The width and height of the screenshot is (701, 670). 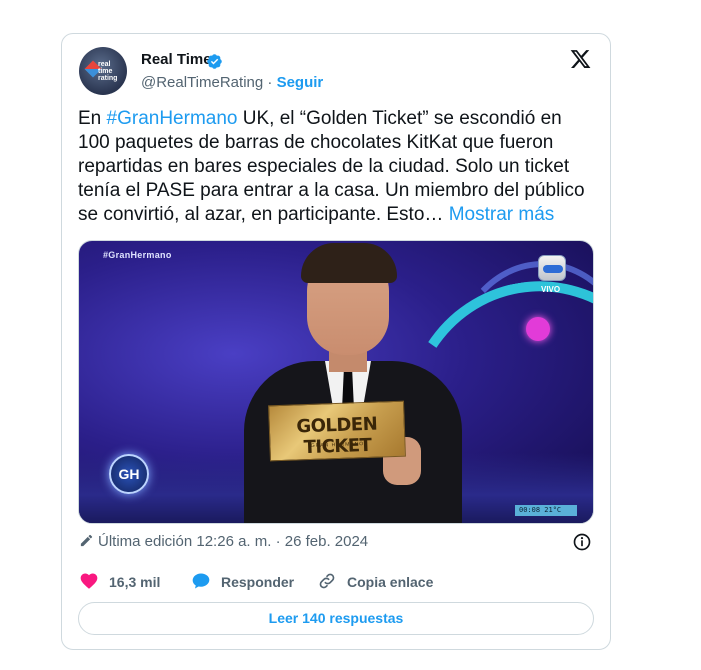 What do you see at coordinates (258, 582) in the screenshot?
I see `reply-label: Responder` at bounding box center [258, 582].